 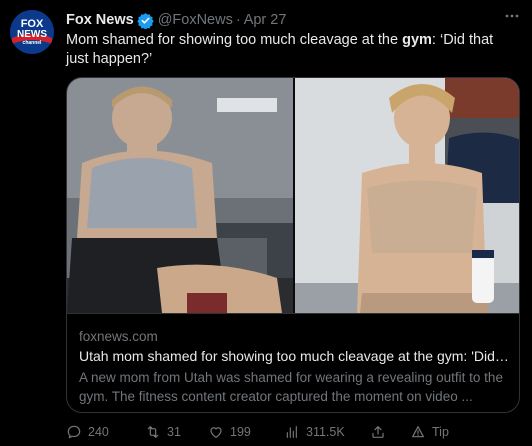 I want to click on retweet-button: 31, so click(x=163, y=432).